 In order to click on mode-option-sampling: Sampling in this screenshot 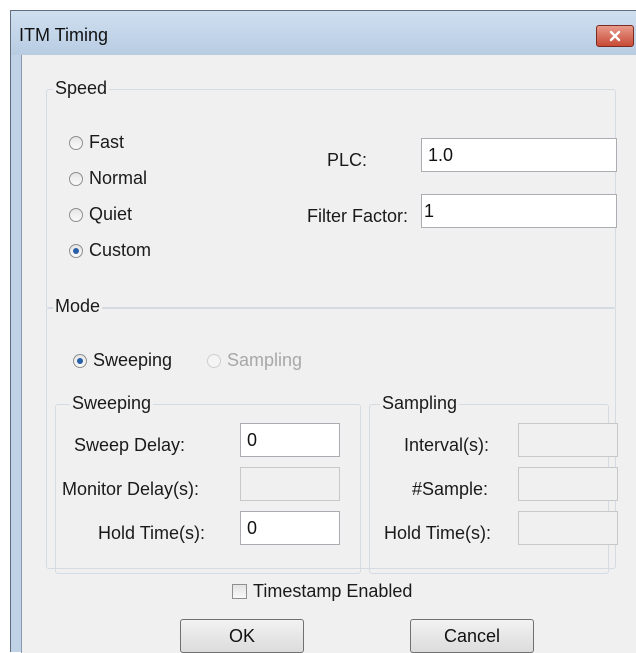, I will do `click(254, 360)`.